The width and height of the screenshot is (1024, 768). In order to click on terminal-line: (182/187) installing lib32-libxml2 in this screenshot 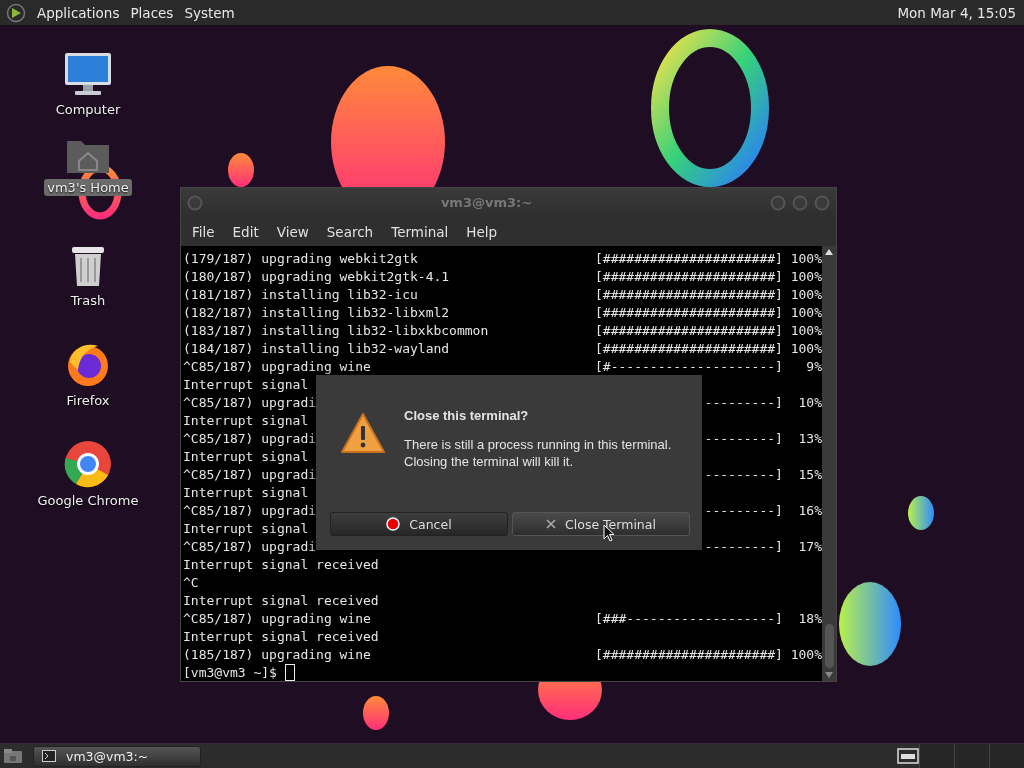, I will do `click(316, 312)`.